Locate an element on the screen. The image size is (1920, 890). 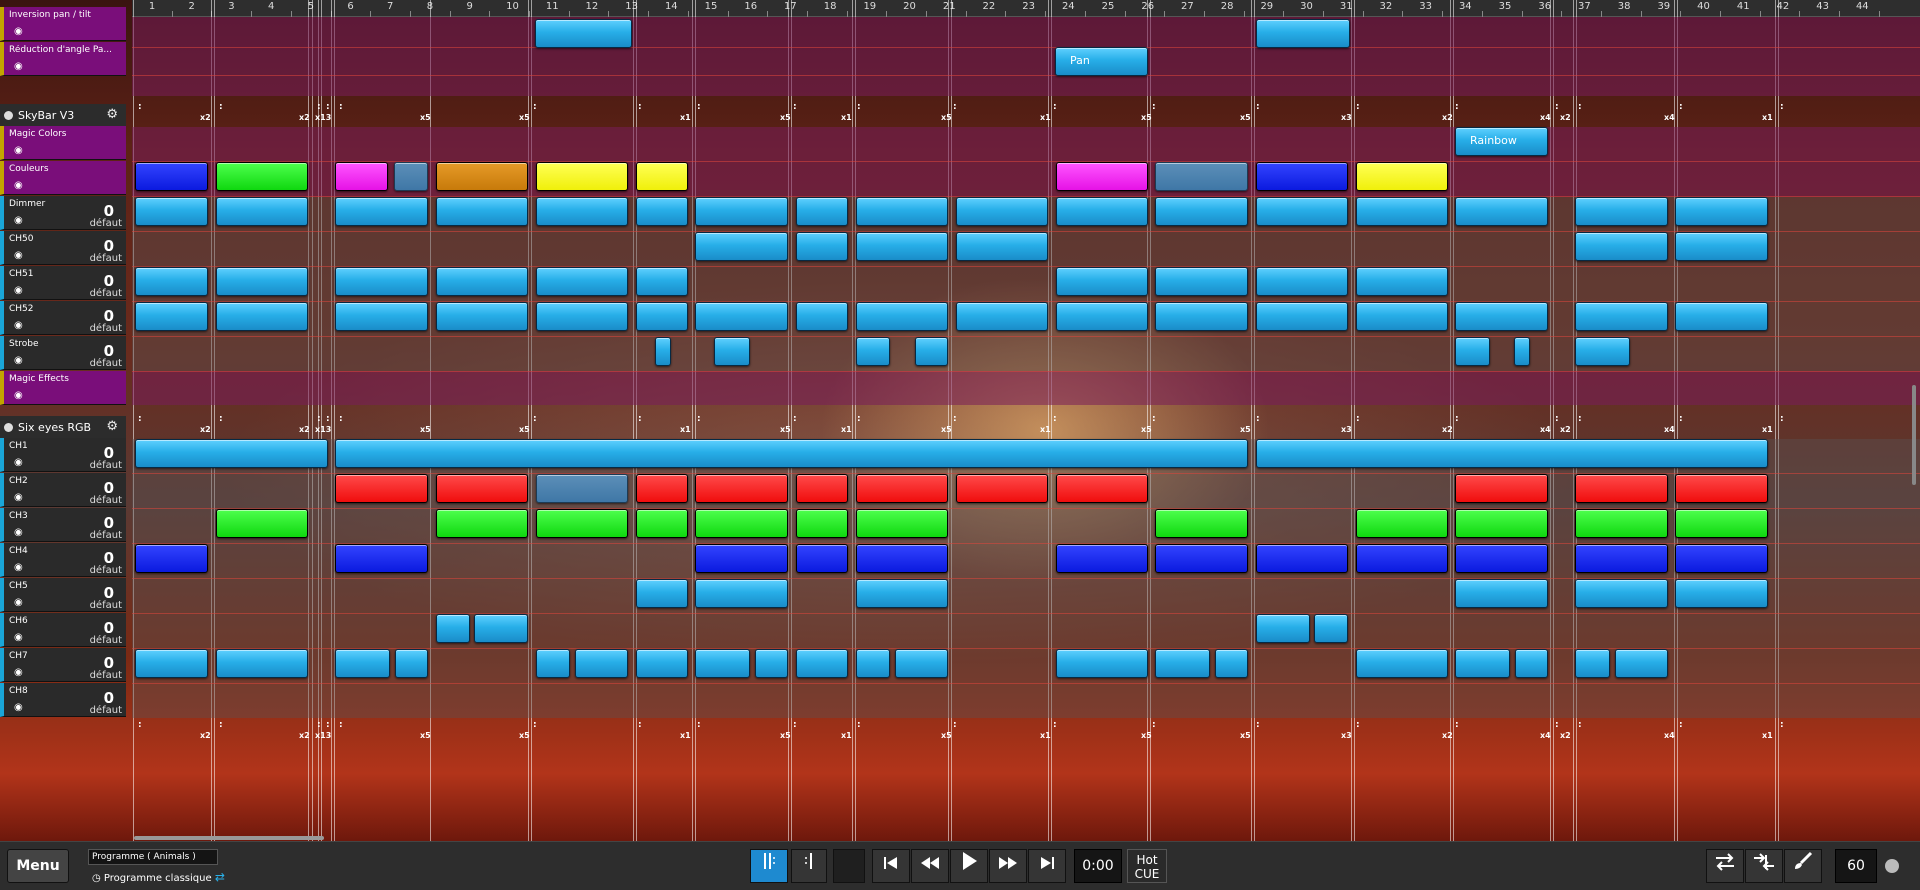
track-row: CH52 ◉ 0 défaut is located at coordinates (63, 318).